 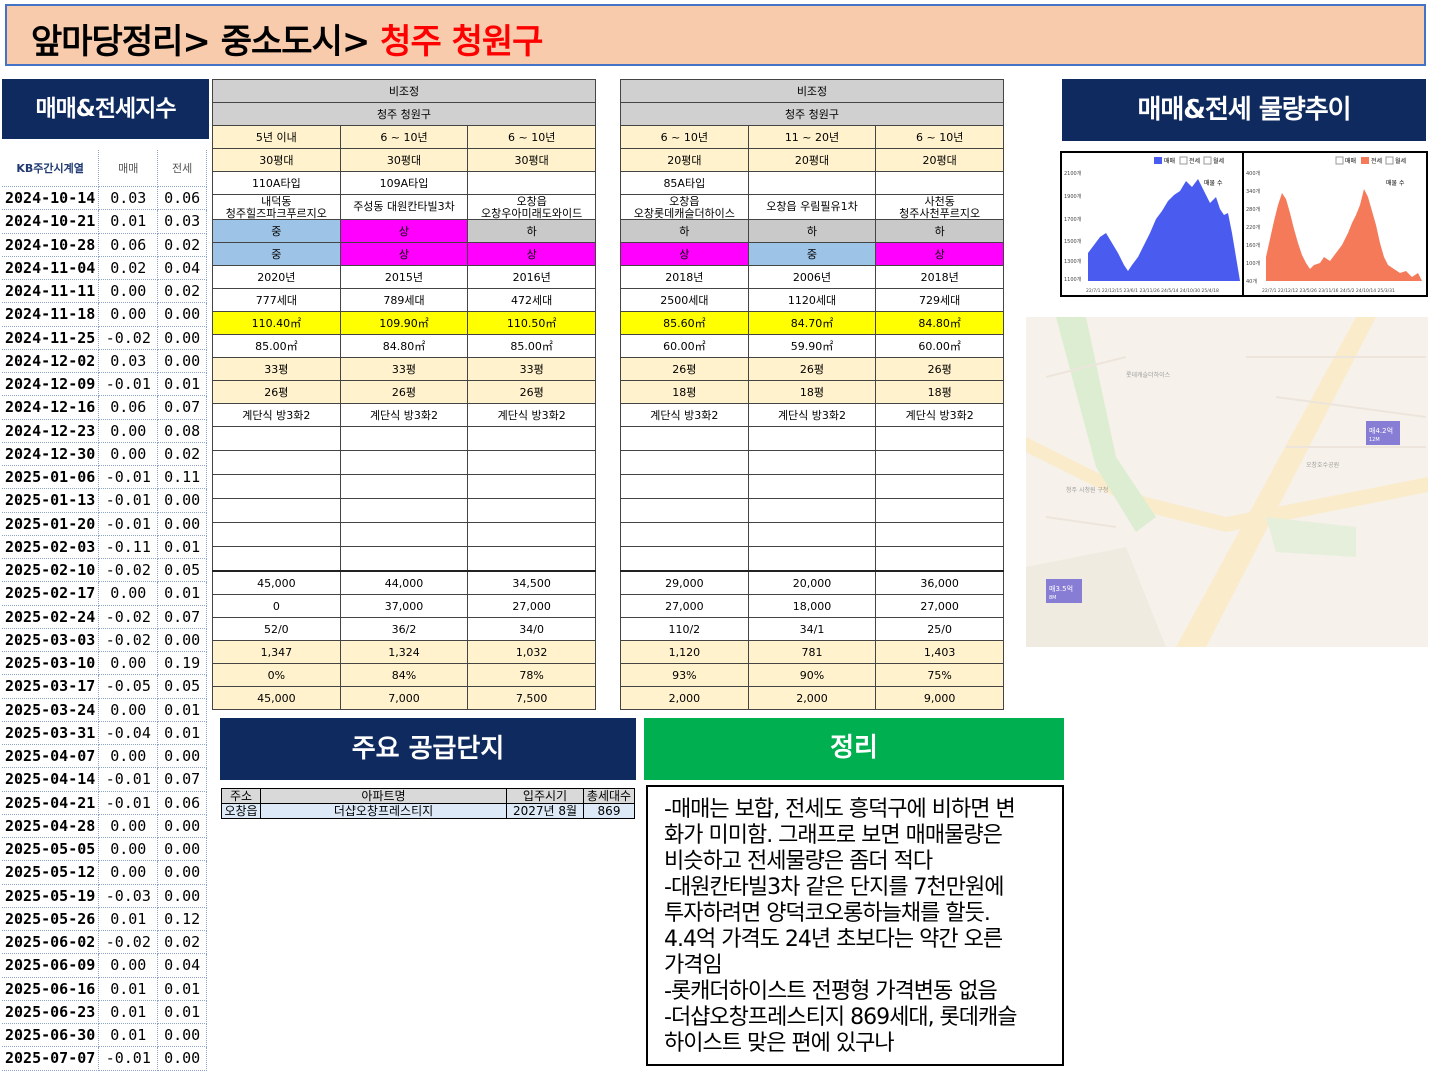 I want to click on supply-move-in: 2027년 8월, so click(x=545, y=811).